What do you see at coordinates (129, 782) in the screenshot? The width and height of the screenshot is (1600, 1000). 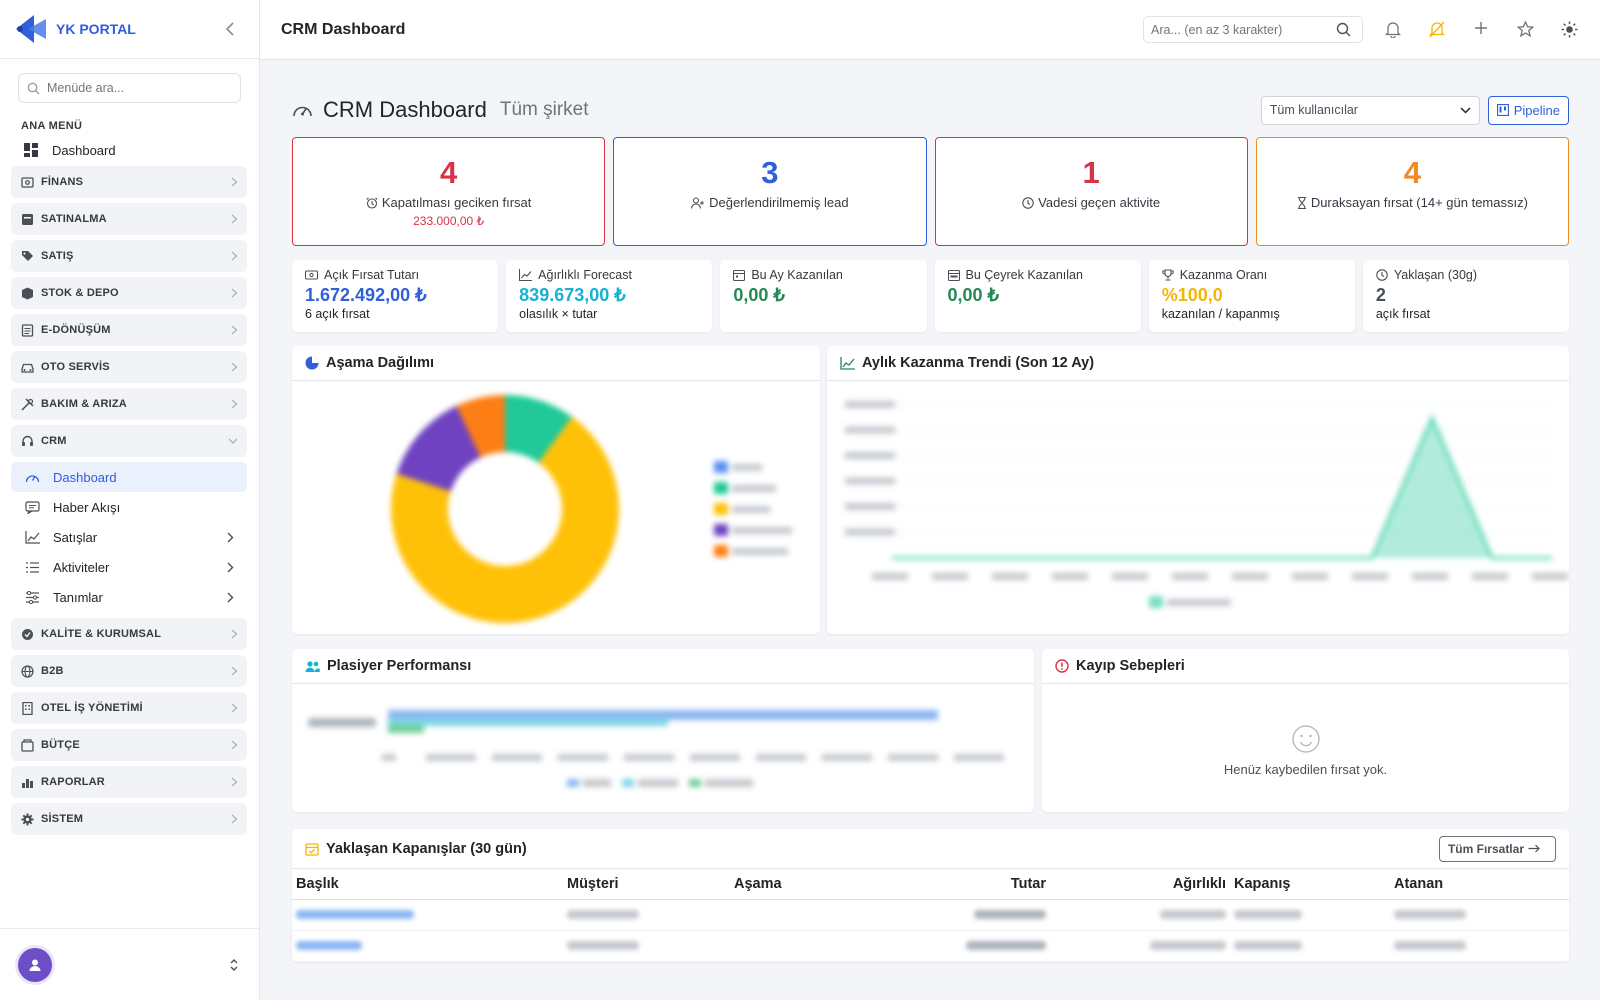 I see `sidebar-group-raporlar: RAPORLAR` at bounding box center [129, 782].